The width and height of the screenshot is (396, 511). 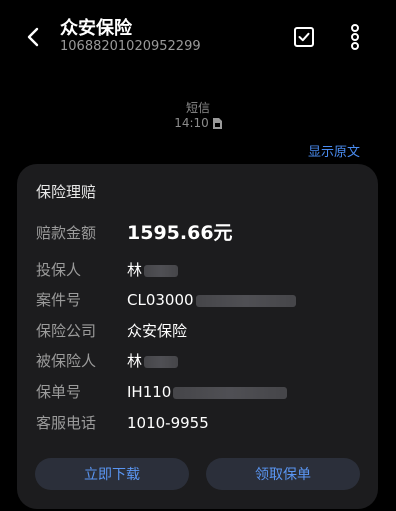 I want to click on more-options-button, so click(x=355, y=37).